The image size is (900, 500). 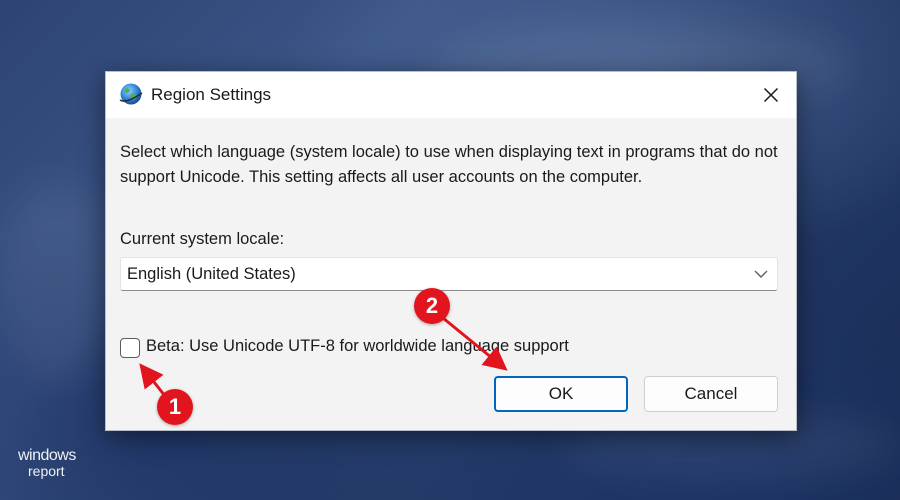 What do you see at coordinates (451, 95) in the screenshot?
I see `title-bar: Region Settings` at bounding box center [451, 95].